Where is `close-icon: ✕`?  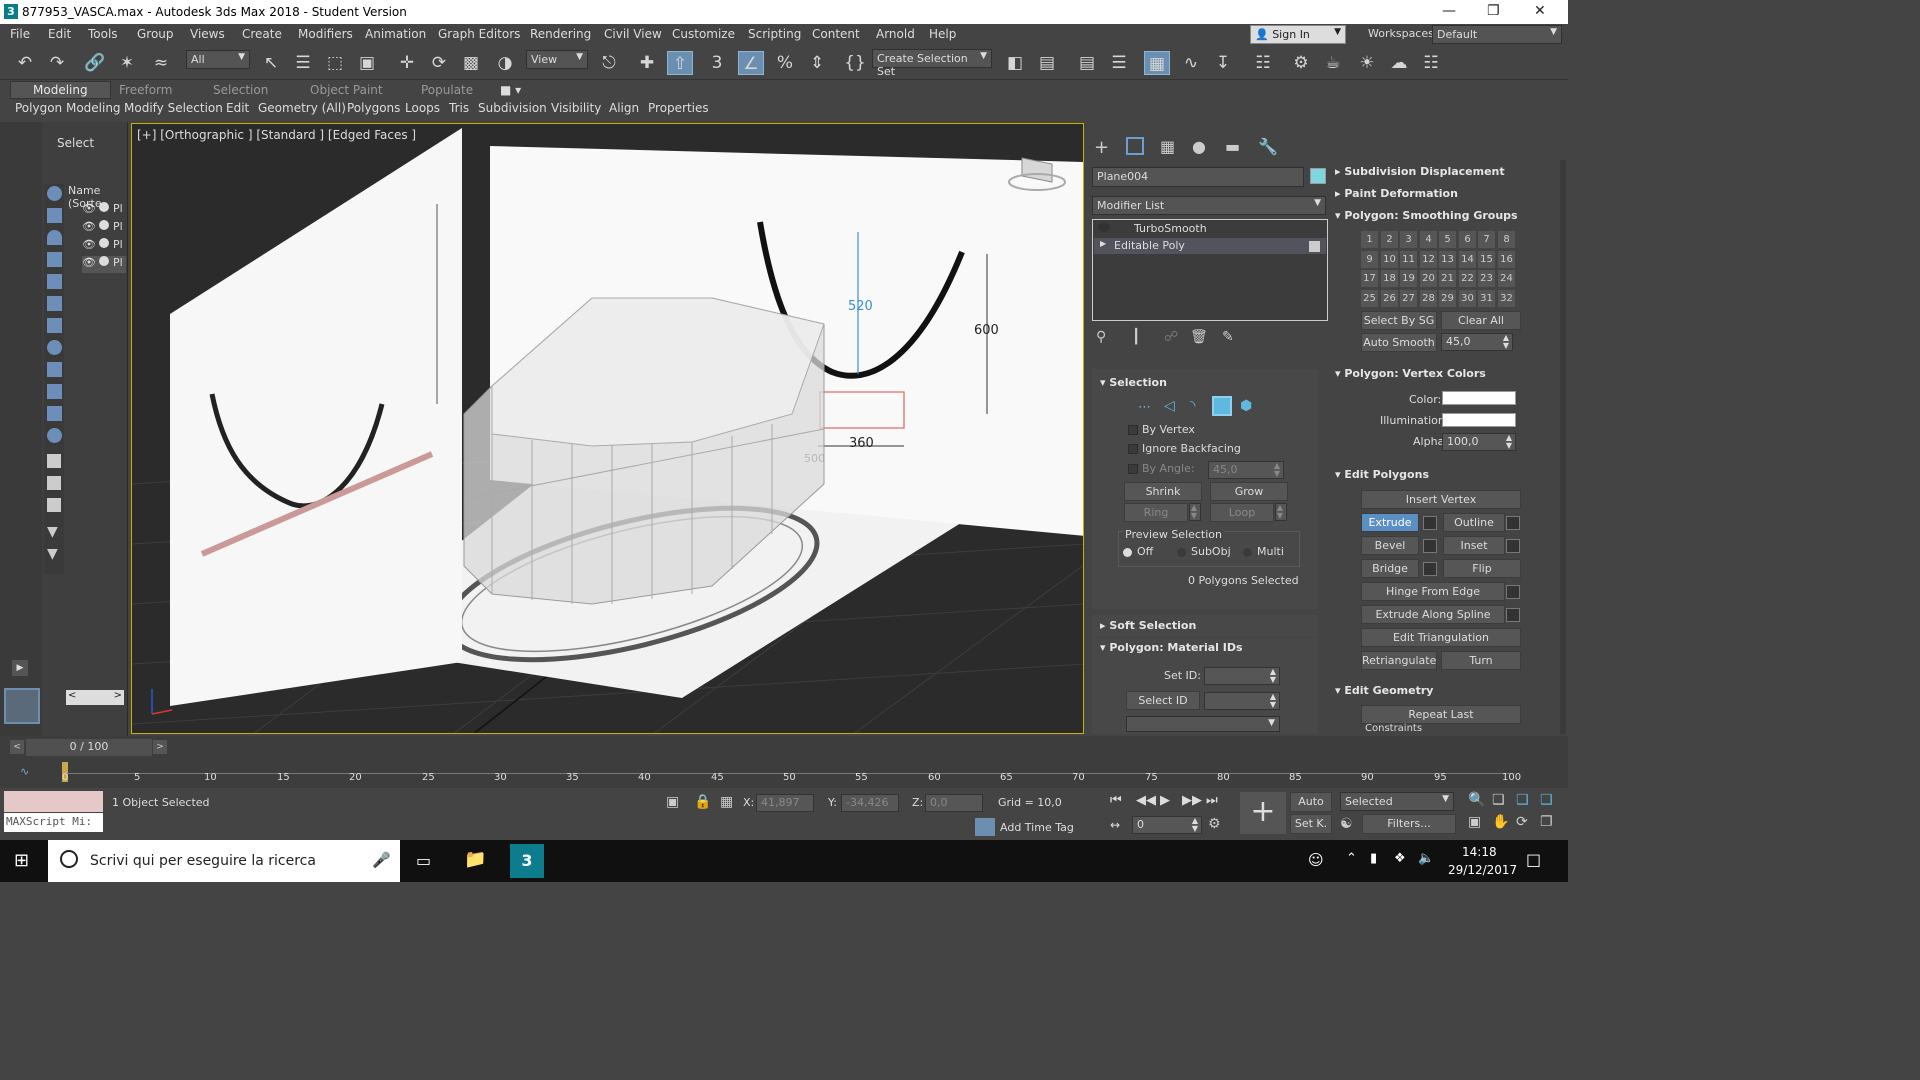 close-icon: ✕ is located at coordinates (1540, 11).